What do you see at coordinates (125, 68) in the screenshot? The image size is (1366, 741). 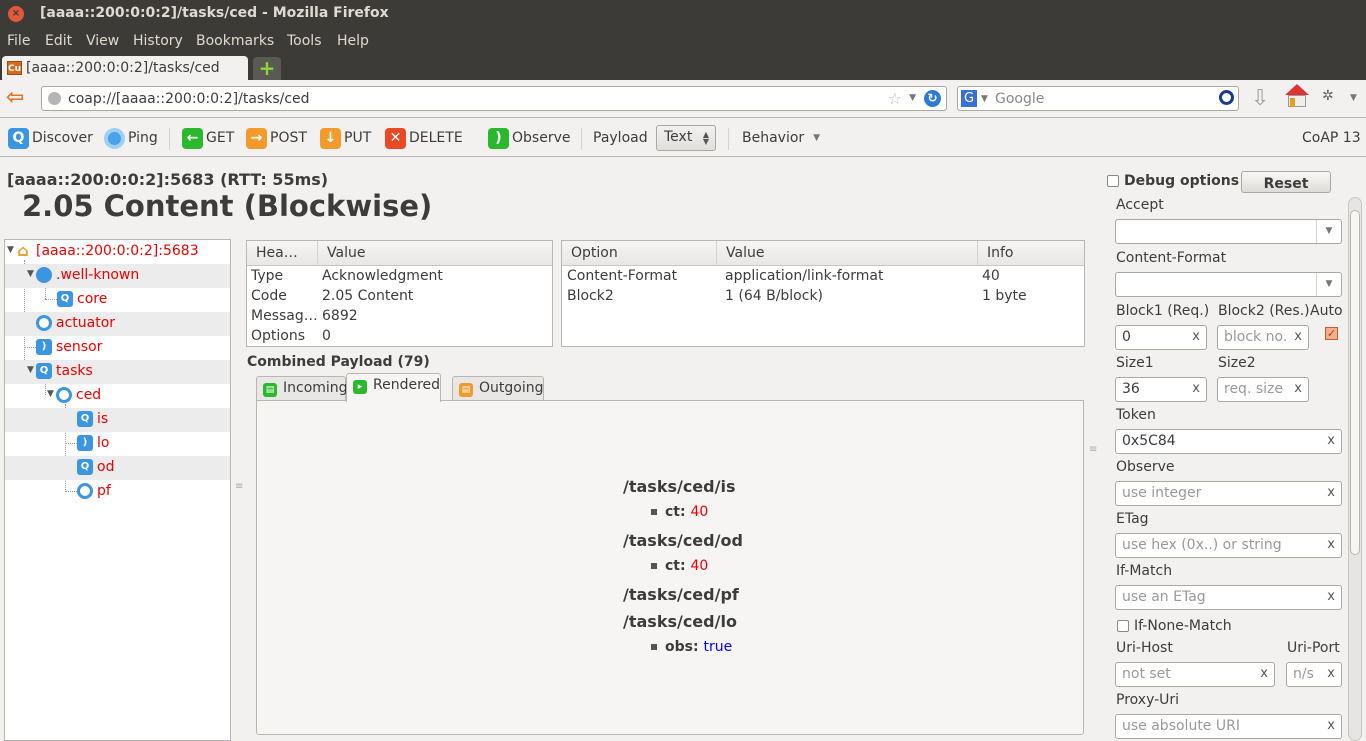 I see `browser-tab-active: Cu [aaaa::200:0:0:2]/tasks/ced` at bounding box center [125, 68].